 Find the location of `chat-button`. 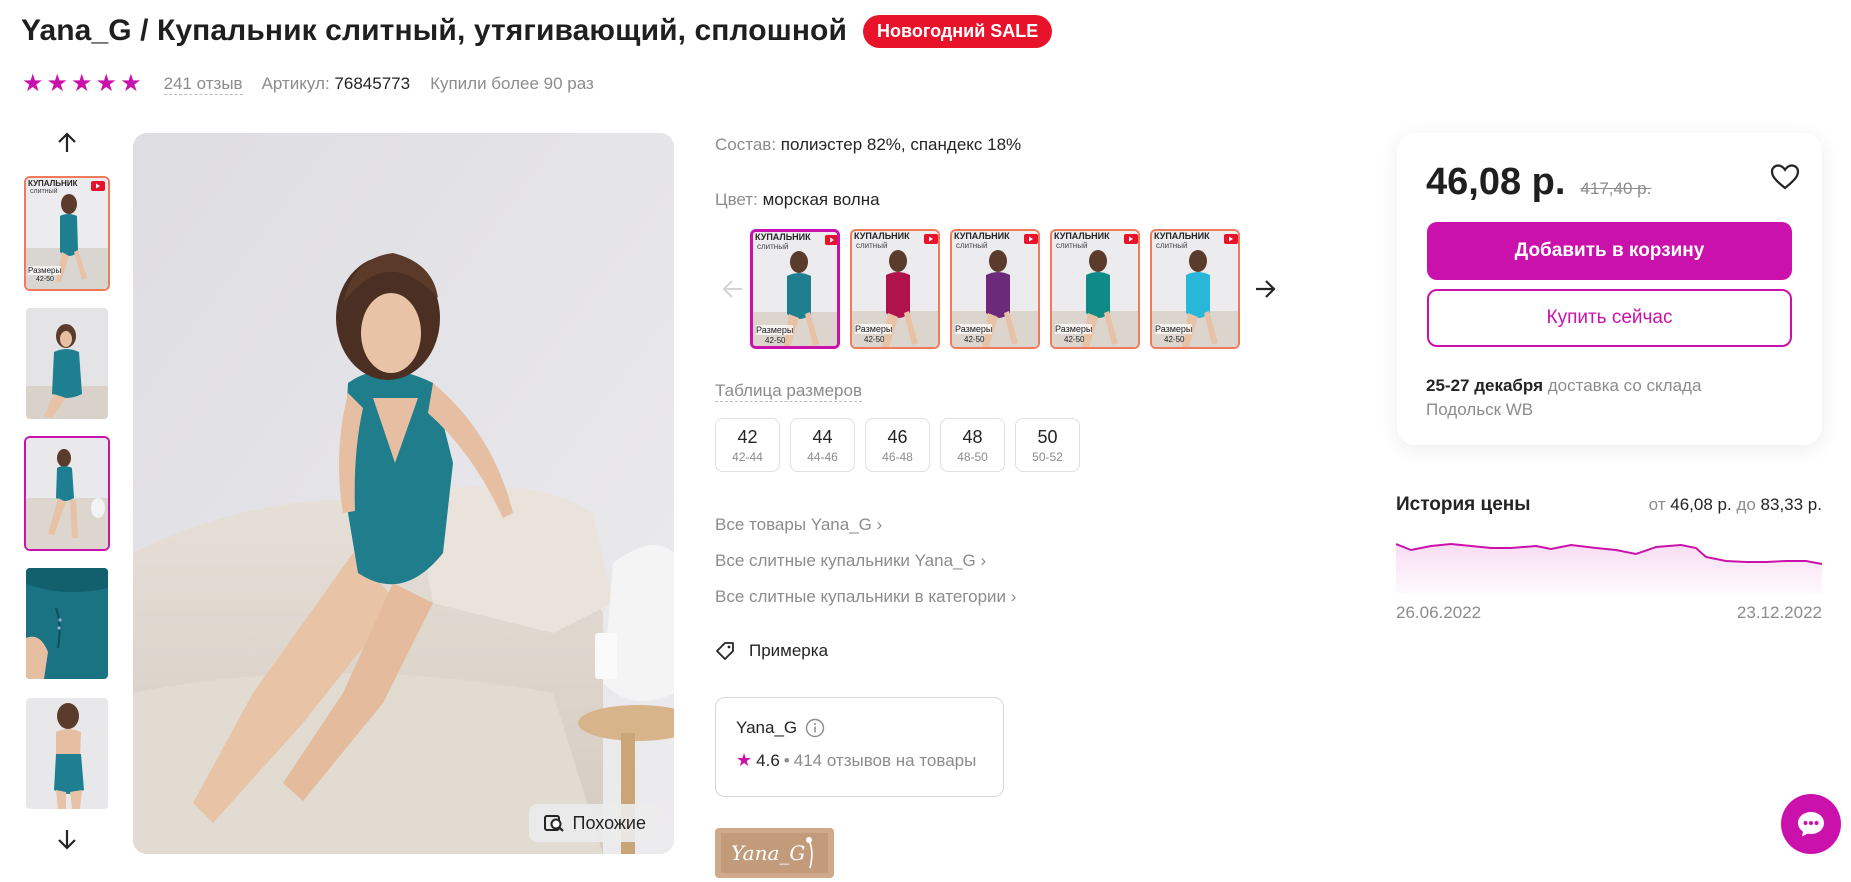

chat-button is located at coordinates (1811, 824).